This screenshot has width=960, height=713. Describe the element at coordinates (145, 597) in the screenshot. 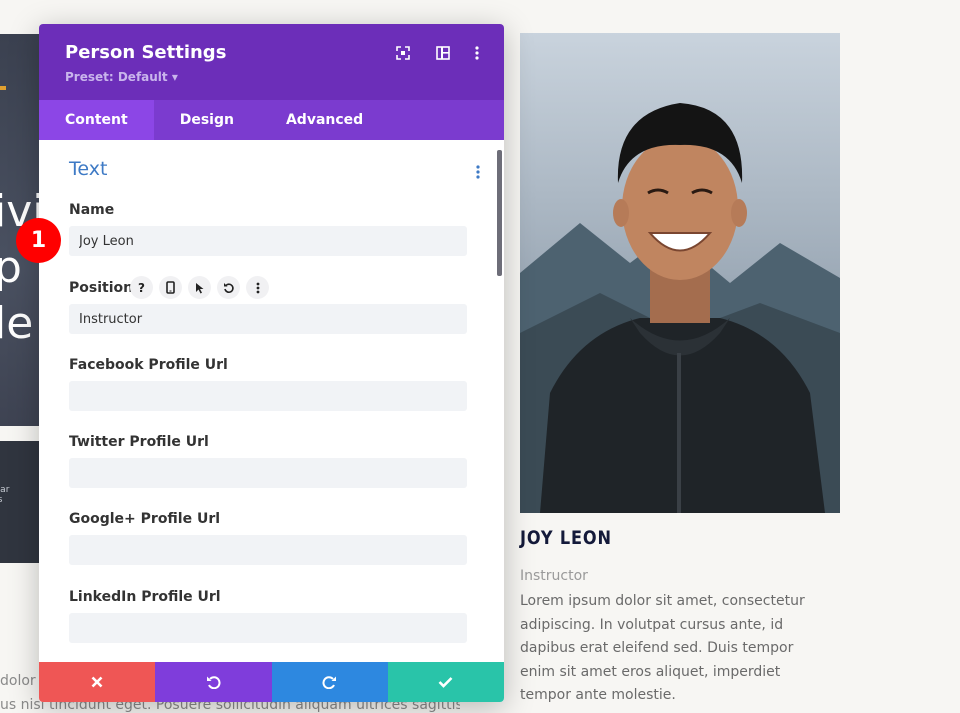

I see `linkedin-url-label: LinkedIn Profile Url` at that location.